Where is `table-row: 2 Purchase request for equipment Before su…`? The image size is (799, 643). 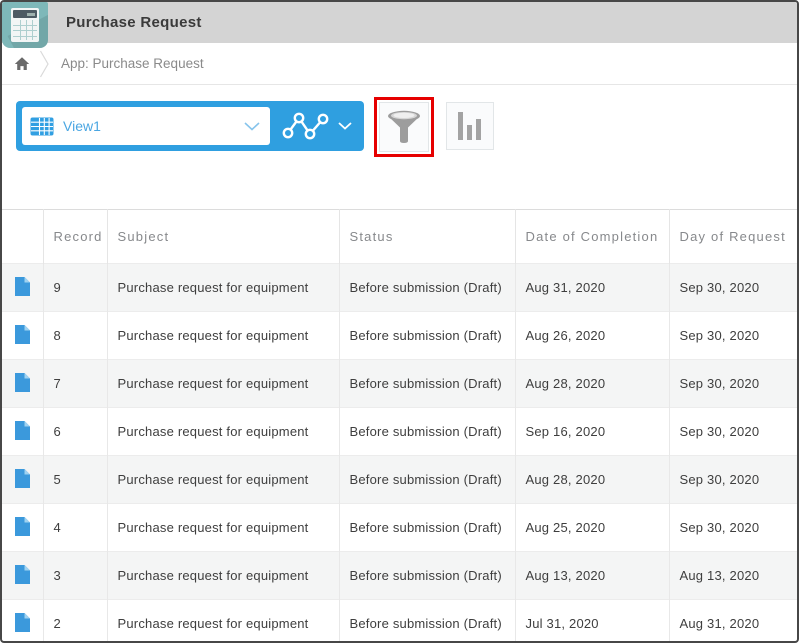 table-row: 2 Purchase request for equipment Before su… is located at coordinates (399, 620).